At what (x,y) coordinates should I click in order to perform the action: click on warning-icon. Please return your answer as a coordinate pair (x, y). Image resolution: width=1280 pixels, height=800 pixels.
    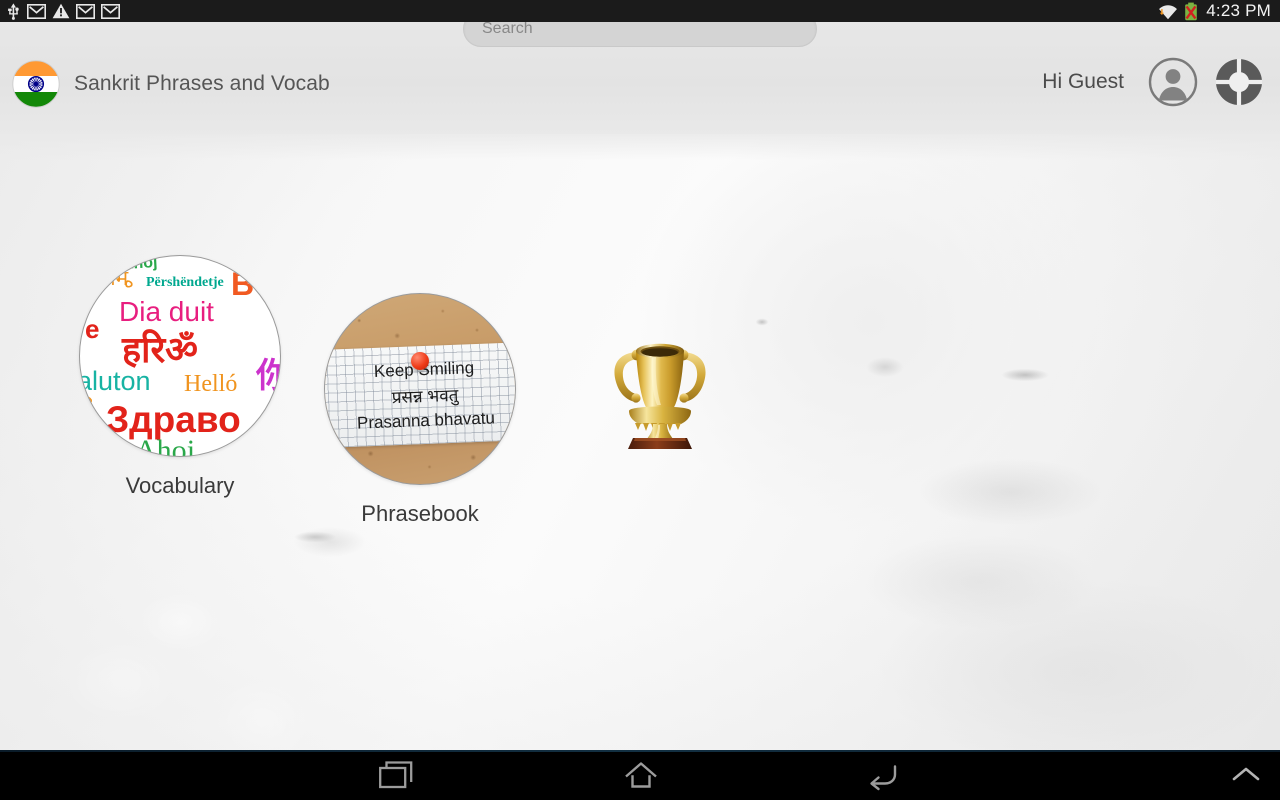
    Looking at the image, I should click on (61, 11).